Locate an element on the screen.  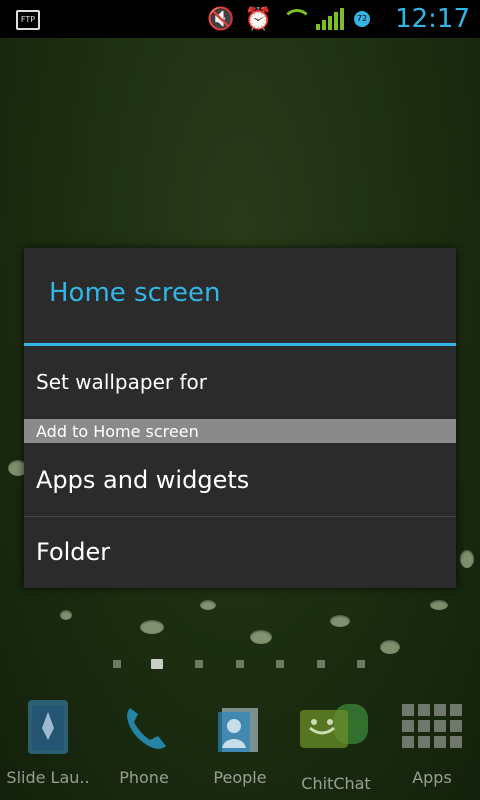
add-to-home-section-header: Add to Home screen is located at coordinates (240, 431).